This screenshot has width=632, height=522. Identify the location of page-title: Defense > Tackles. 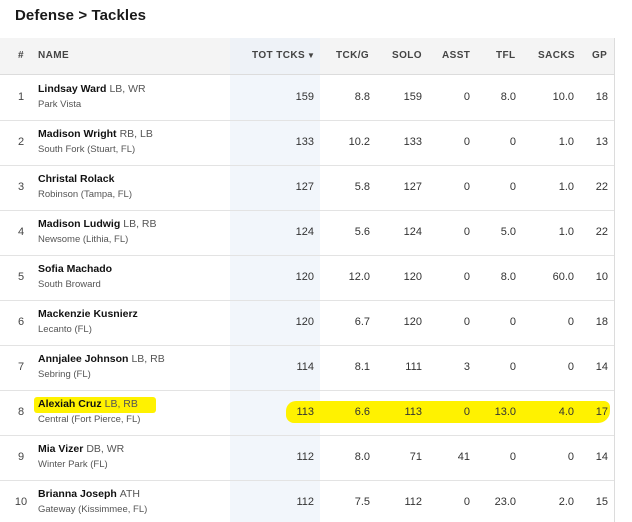
(81, 15).